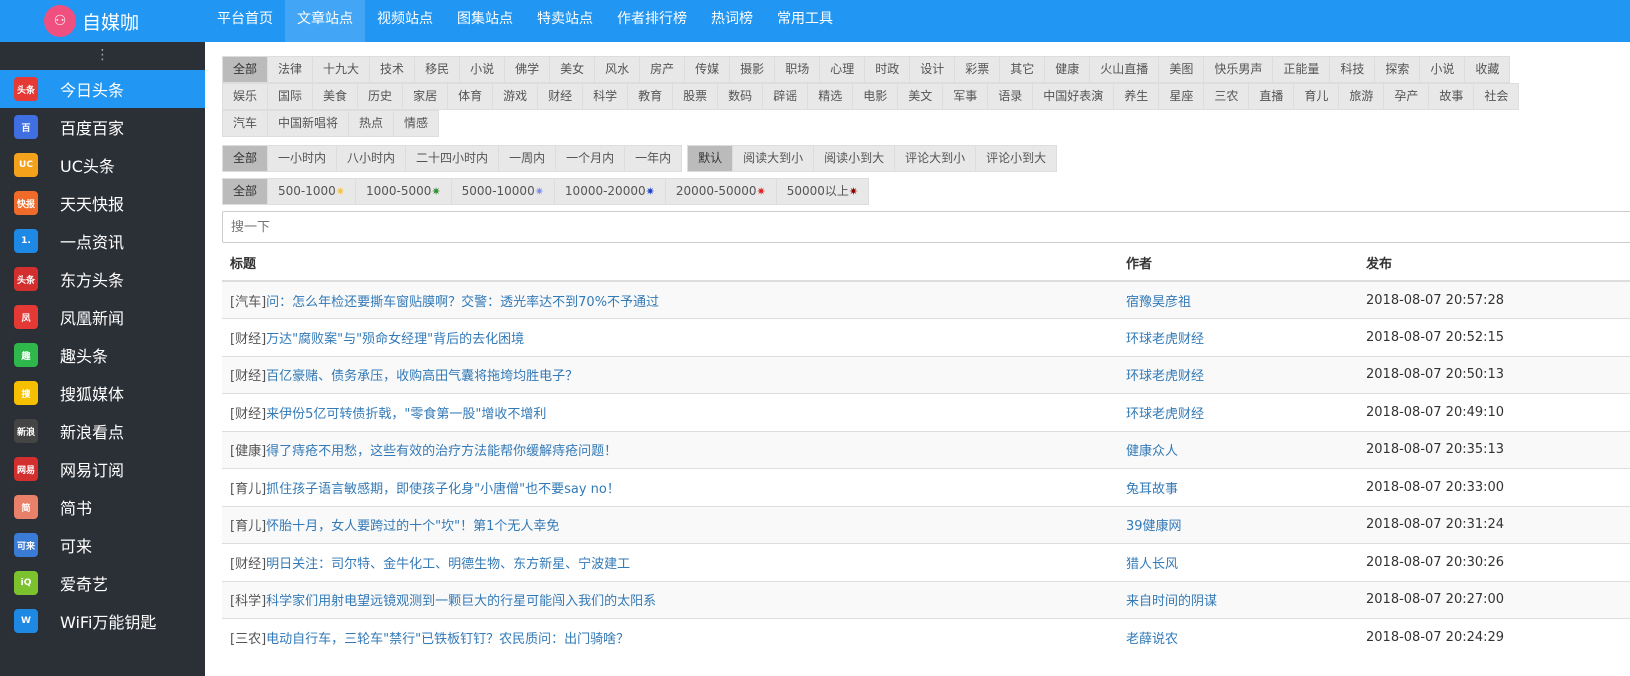 This screenshot has width=1630, height=676. Describe the element at coordinates (393, 69) in the screenshot. I see `category-button: 技术` at that location.